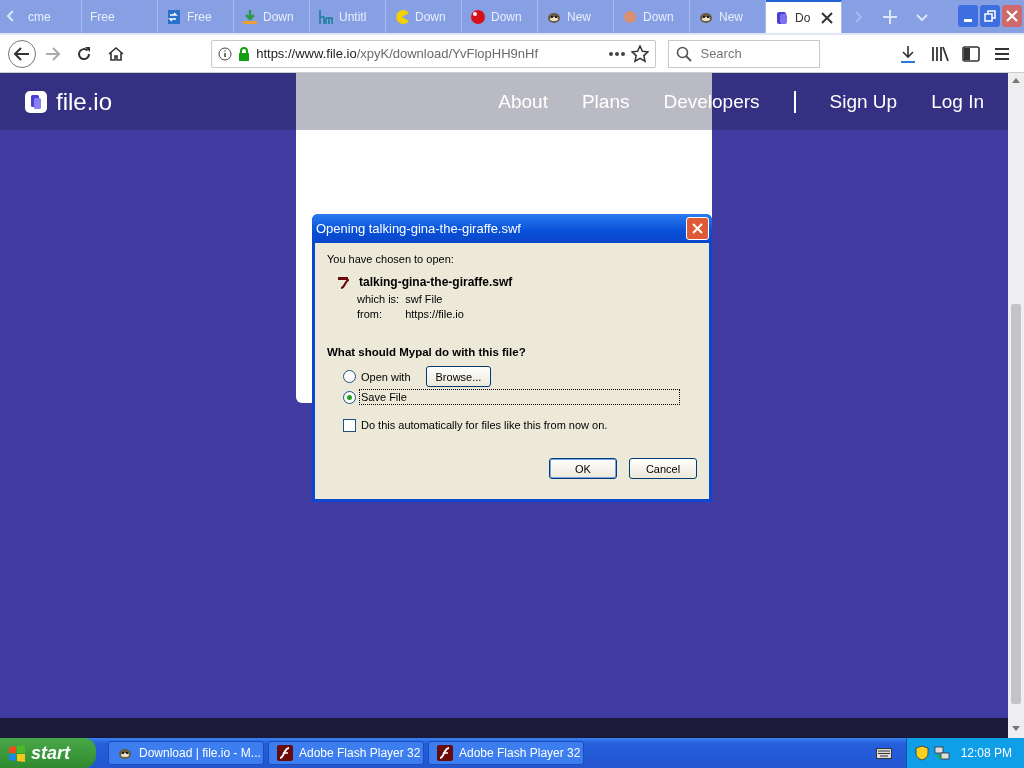 The height and width of the screenshot is (768, 1024). What do you see at coordinates (17, 753) in the screenshot?
I see `windows-logo-icon` at bounding box center [17, 753].